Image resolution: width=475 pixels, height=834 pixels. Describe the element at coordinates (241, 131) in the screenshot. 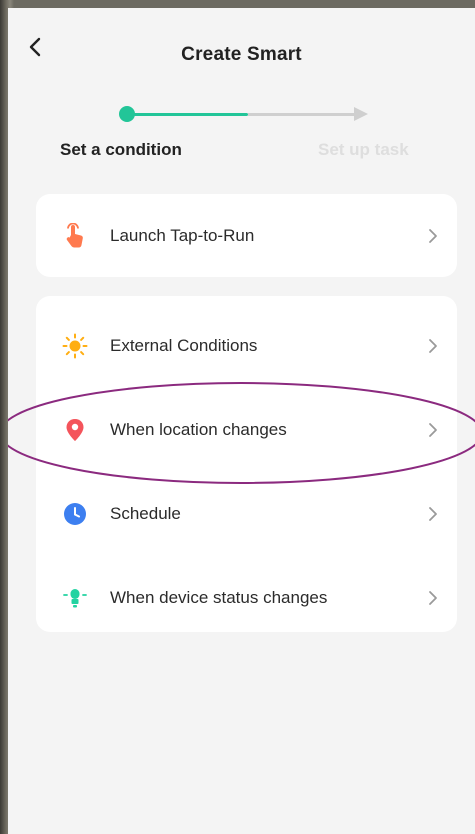

I see `progress-stepper: Set a condition Set up task` at that location.